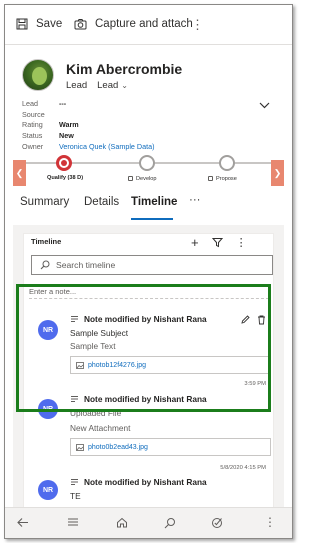 This screenshot has height=543, width=320. I want to click on field-value: Warm, so click(69, 125).